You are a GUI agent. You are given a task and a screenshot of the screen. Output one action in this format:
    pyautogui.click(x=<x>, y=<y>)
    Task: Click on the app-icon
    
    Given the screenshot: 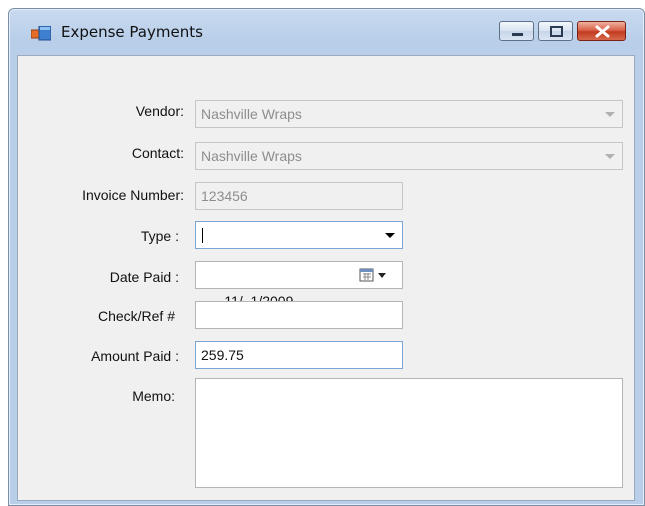 What is the action you would take?
    pyautogui.click(x=41, y=33)
    